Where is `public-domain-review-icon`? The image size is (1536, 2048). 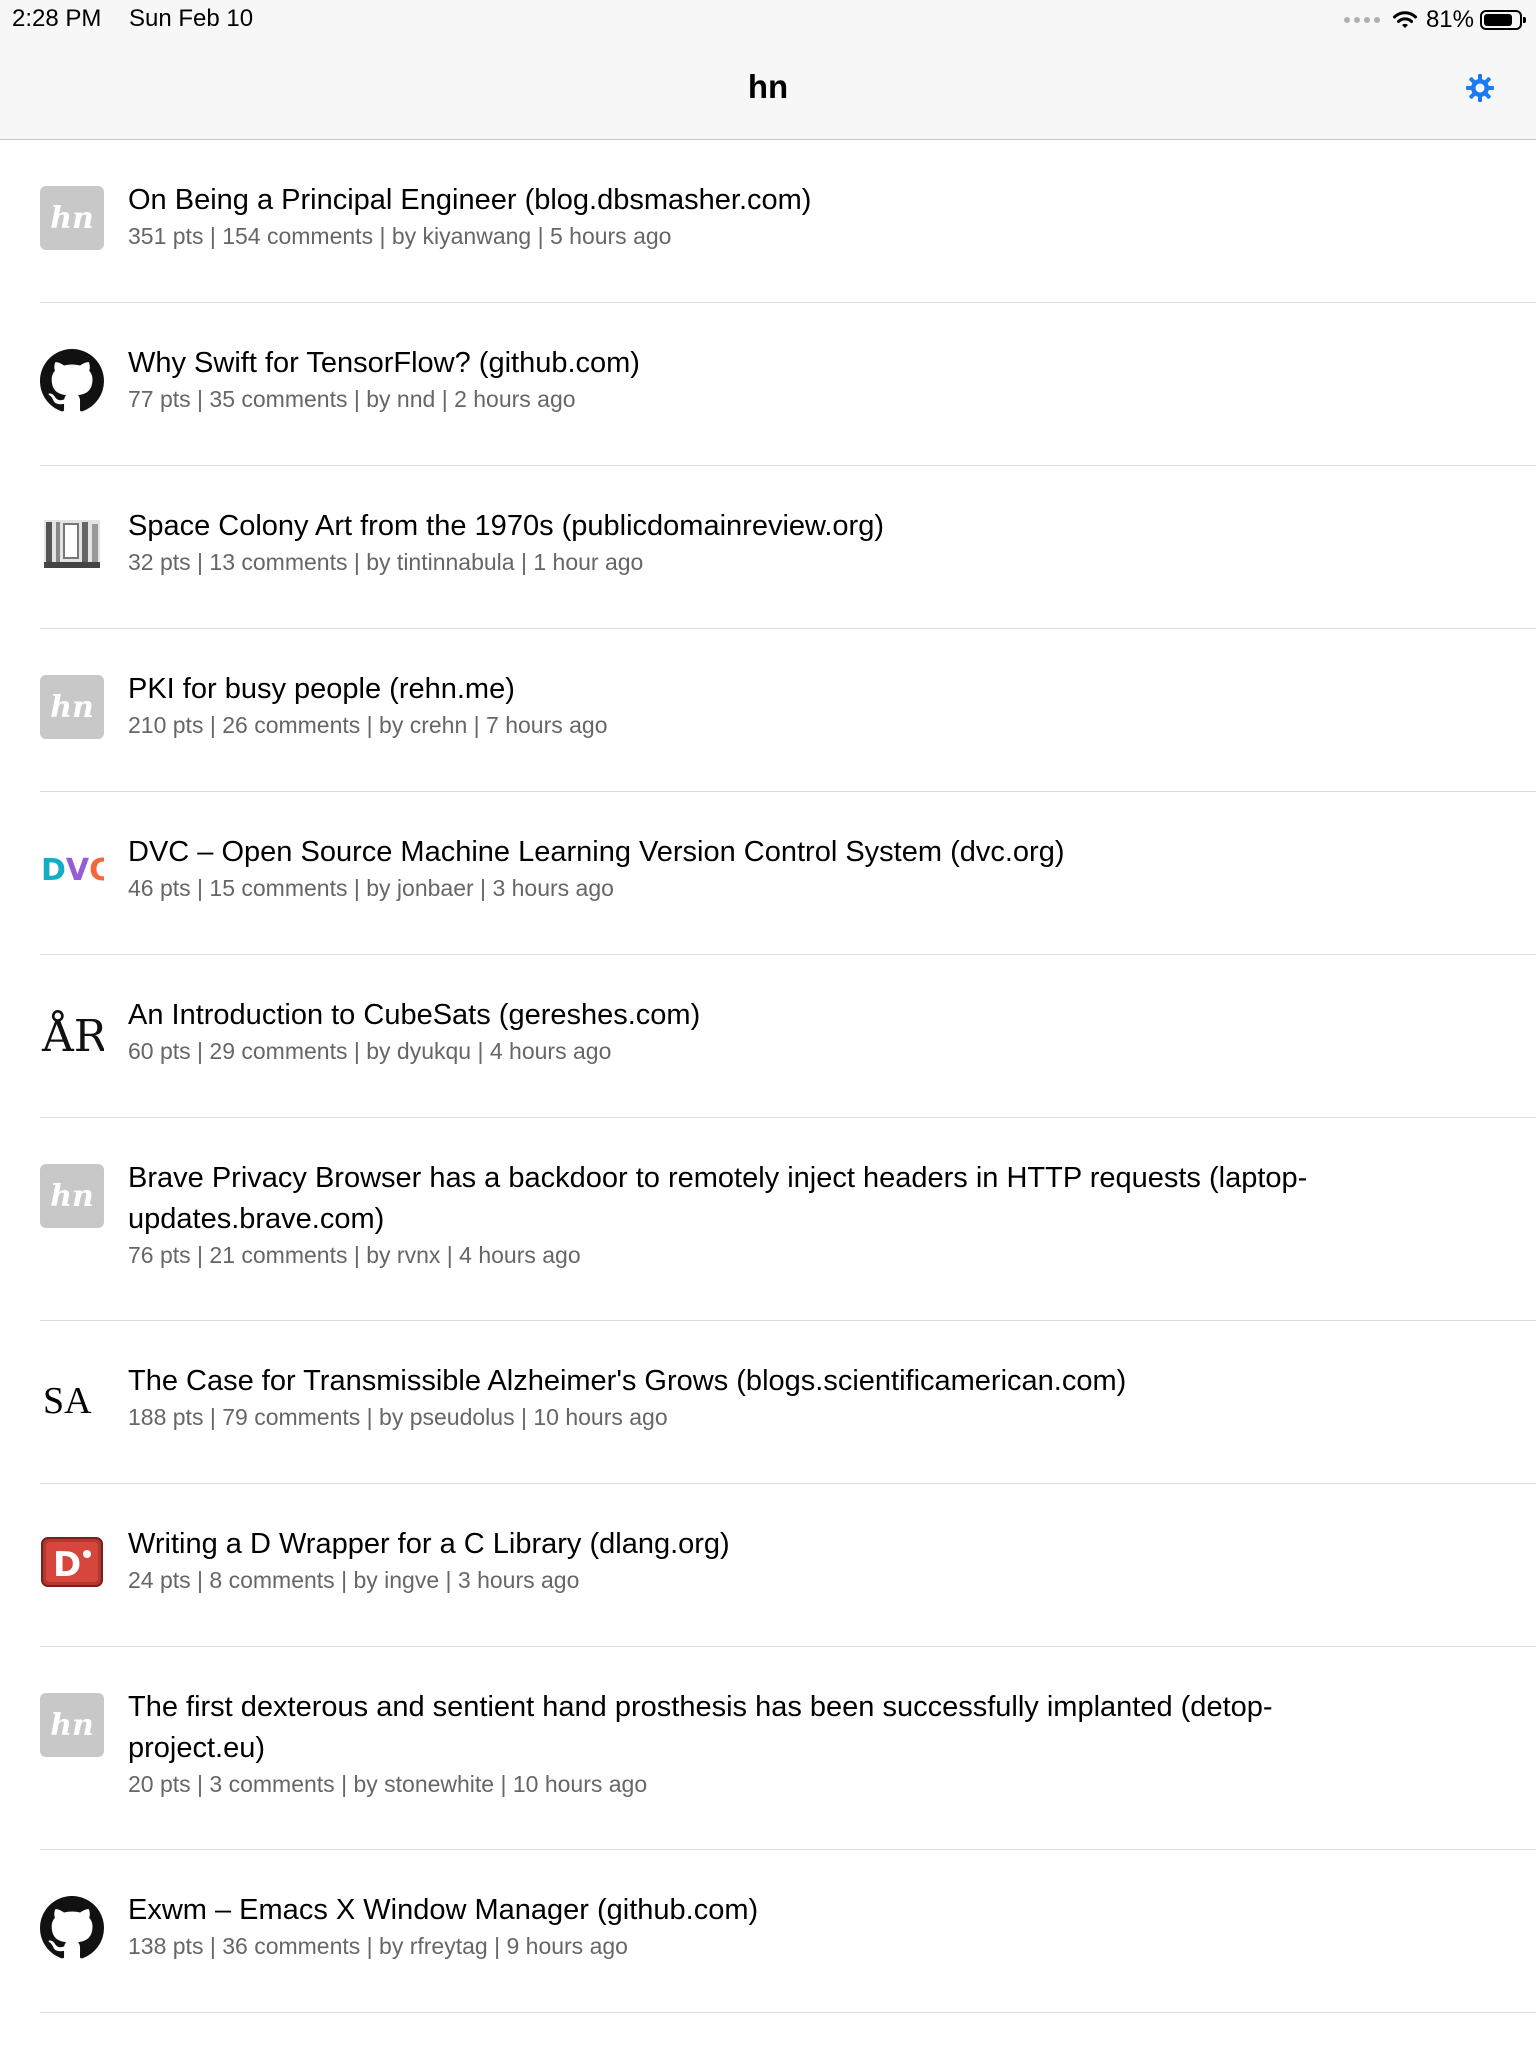
public-domain-review-icon is located at coordinates (72, 544).